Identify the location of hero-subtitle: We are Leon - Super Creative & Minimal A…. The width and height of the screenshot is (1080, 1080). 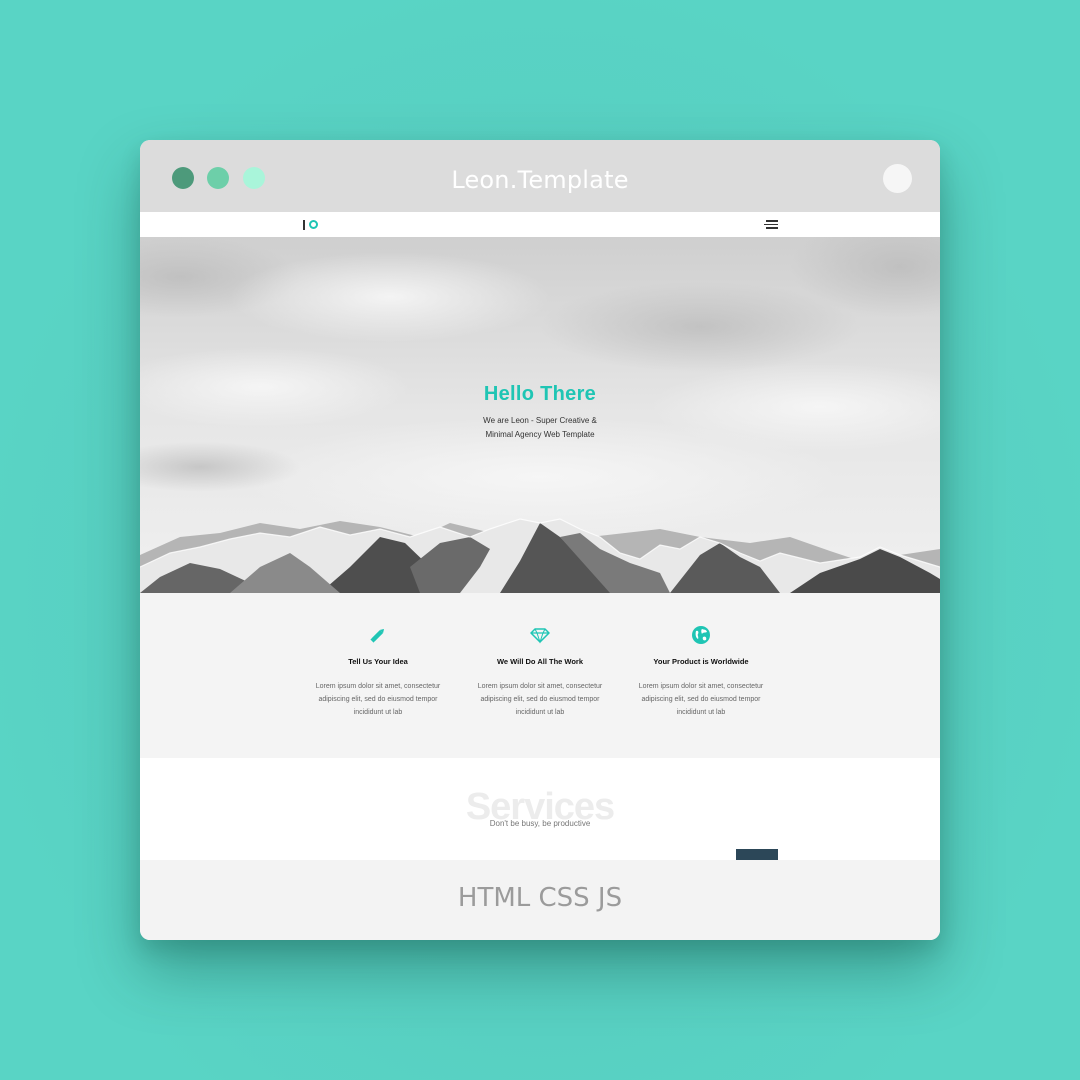
(540, 427).